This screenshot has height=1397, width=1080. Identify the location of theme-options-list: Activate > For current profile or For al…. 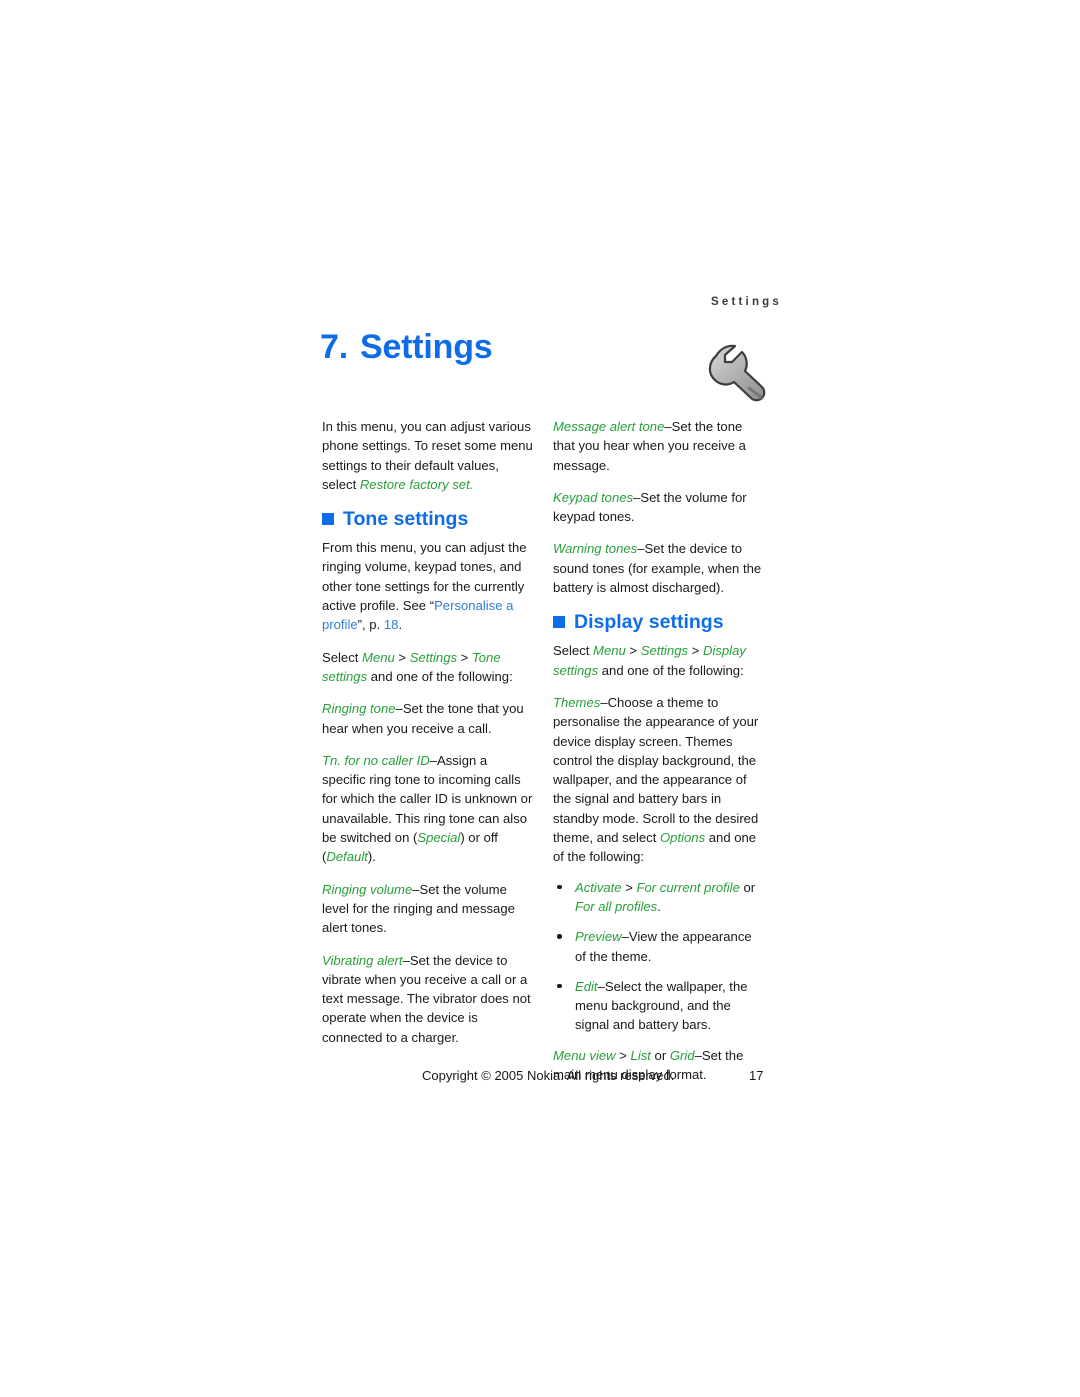
(659, 956).